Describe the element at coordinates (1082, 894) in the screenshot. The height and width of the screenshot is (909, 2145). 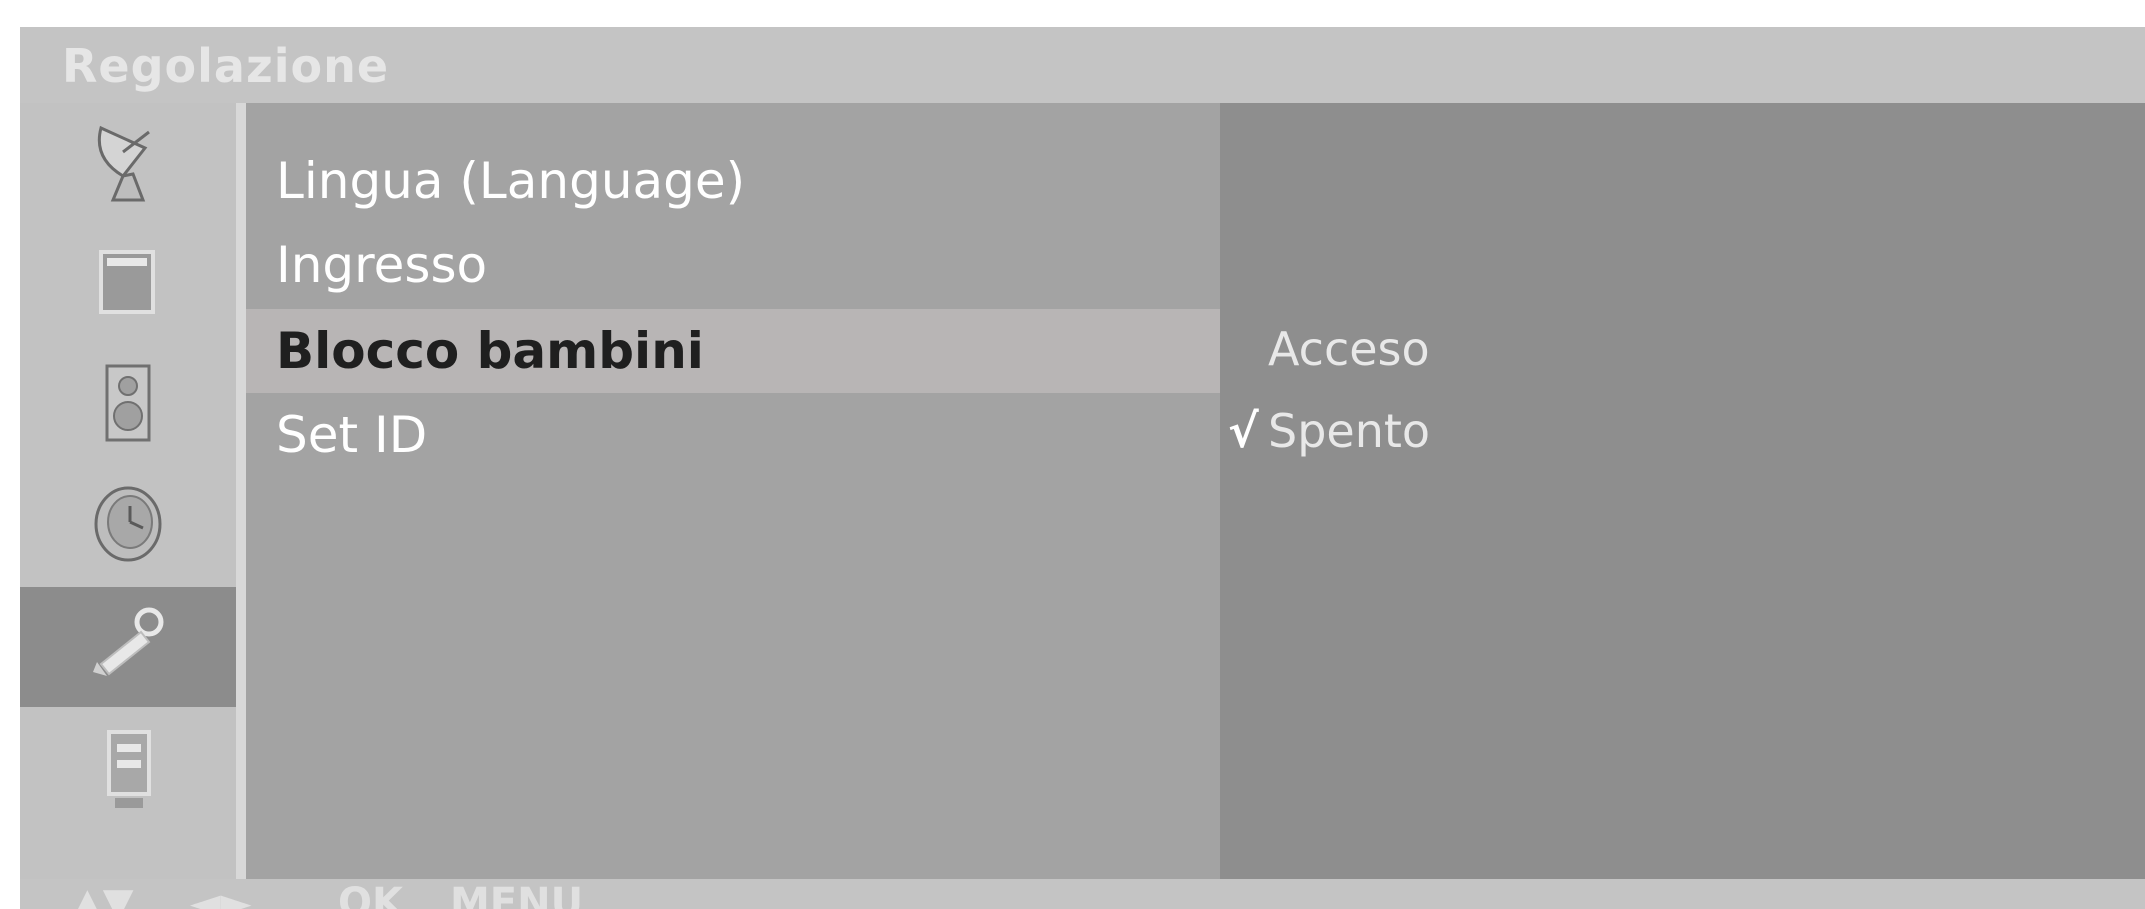
I see `footer-hints: ▲▼ ◄► OK MENU` at that location.